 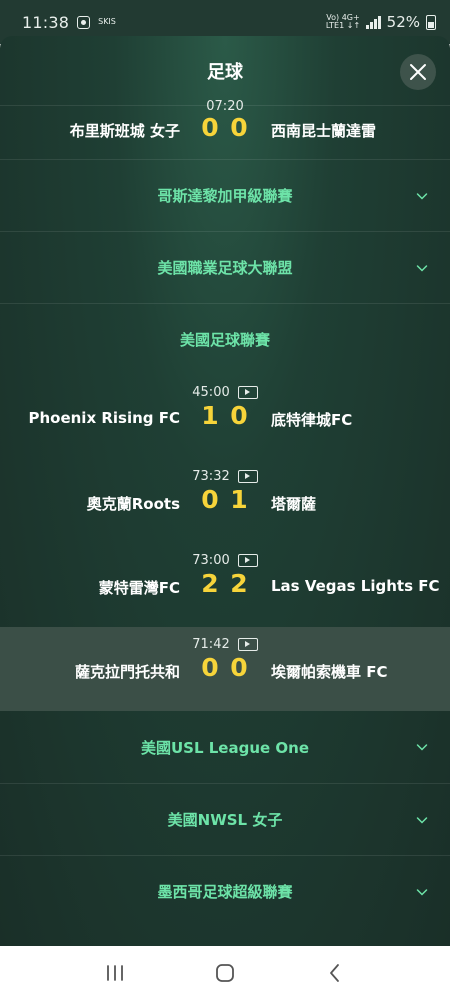 I want to click on status-right: Vo) 4G+ LTE1 ↓↑ 52%, so click(x=381, y=22).